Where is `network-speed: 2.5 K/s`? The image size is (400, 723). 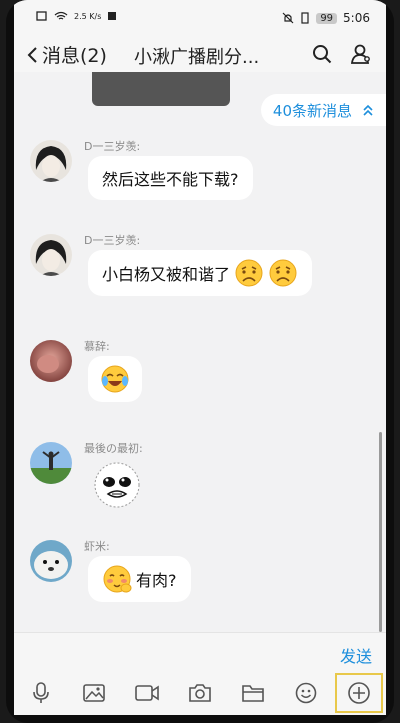 network-speed: 2.5 K/s is located at coordinates (88, 16).